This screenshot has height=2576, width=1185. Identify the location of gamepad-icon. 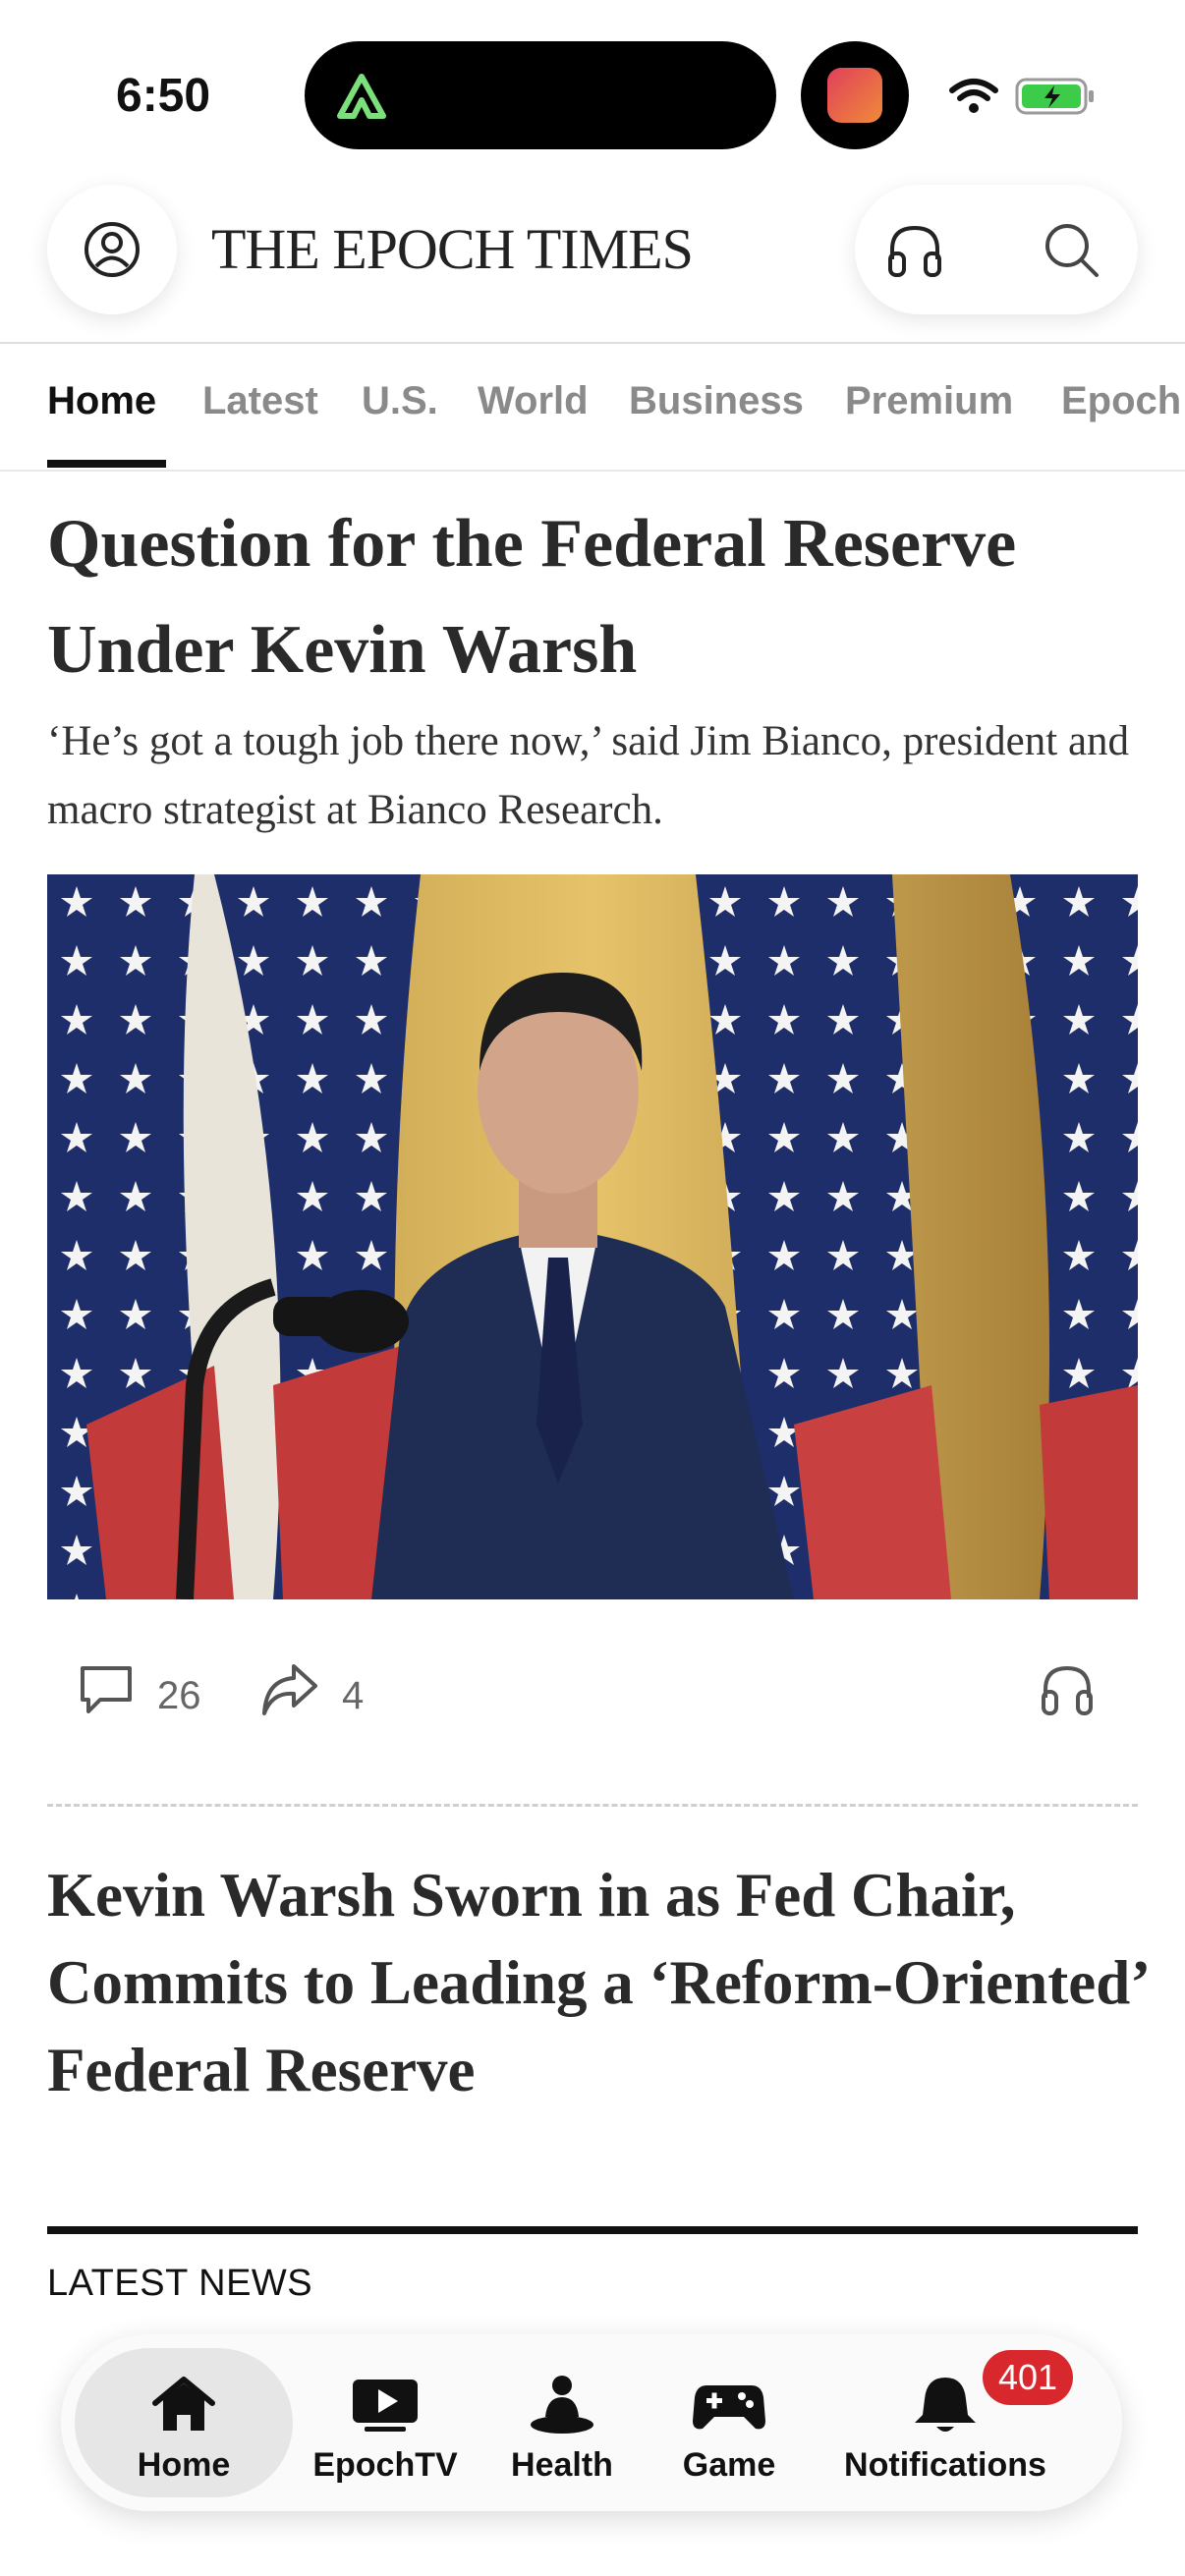
(729, 2407).